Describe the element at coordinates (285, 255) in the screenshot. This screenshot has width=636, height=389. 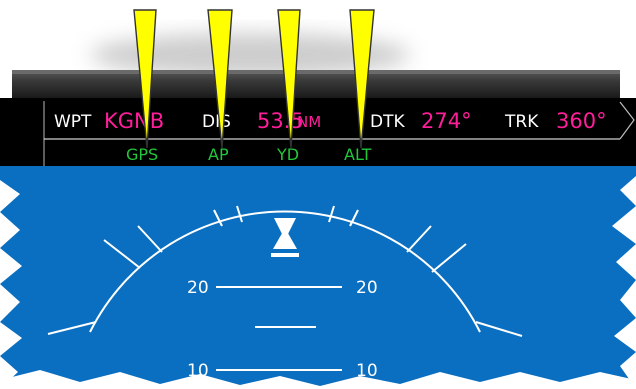
I see `slip-skid-bar` at that location.